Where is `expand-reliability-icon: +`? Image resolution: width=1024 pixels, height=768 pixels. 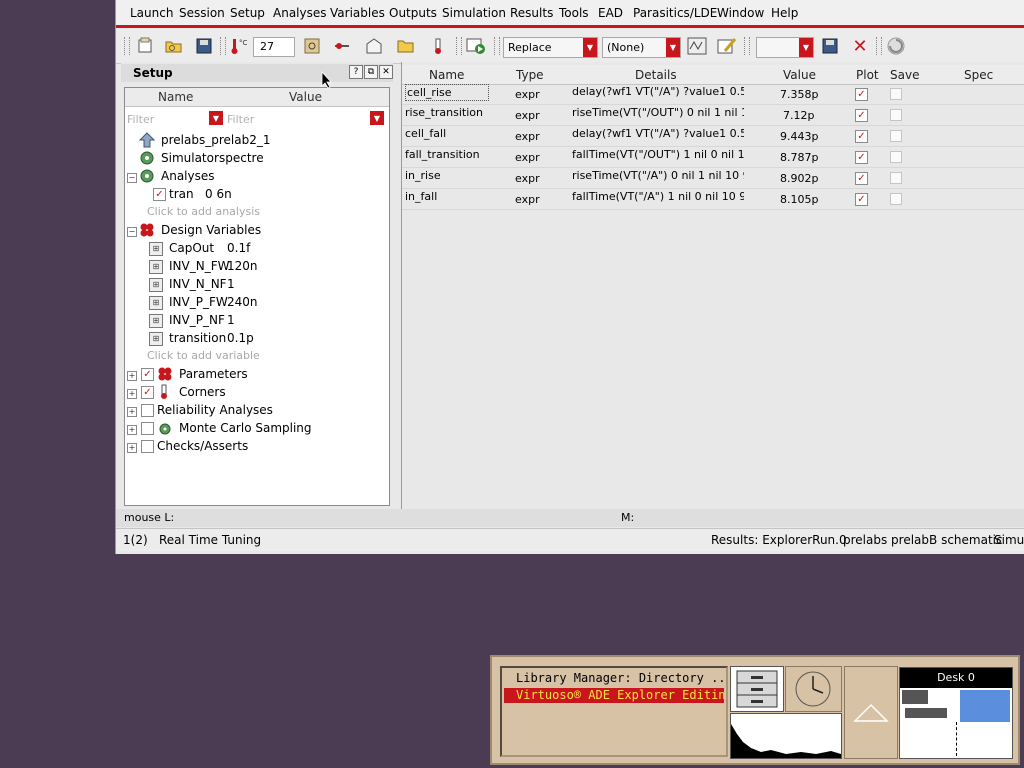 expand-reliability-icon: + is located at coordinates (132, 412).